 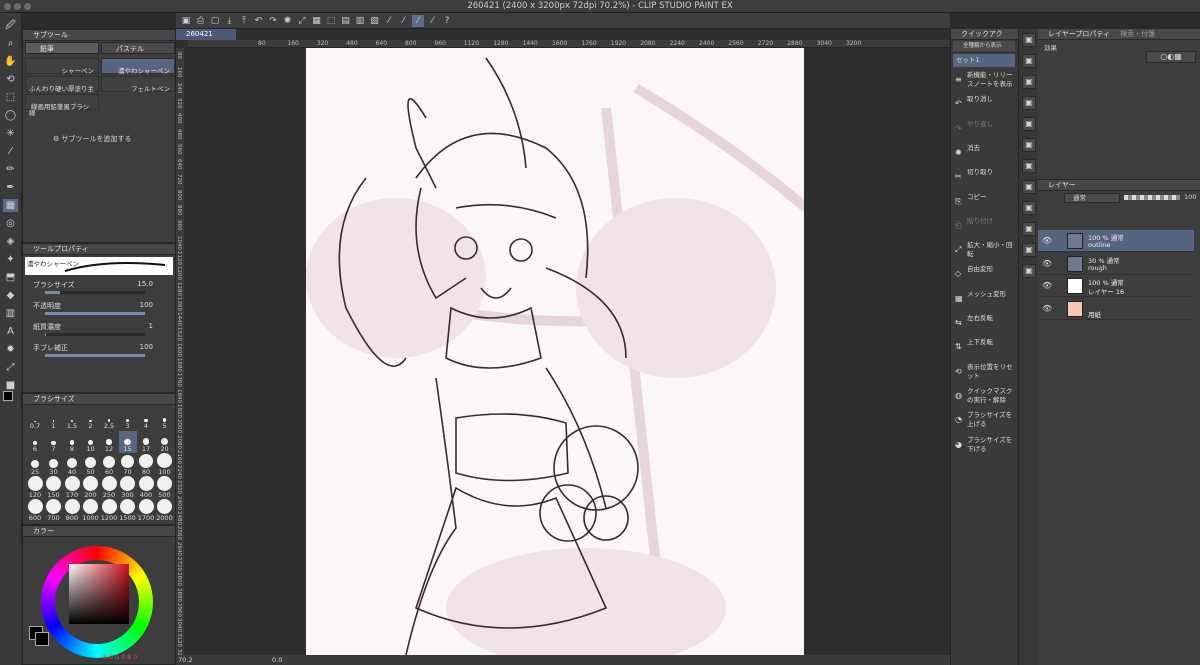 I want to click on quick-access-item: ↶ 取り消し, so click(x=984, y=106).